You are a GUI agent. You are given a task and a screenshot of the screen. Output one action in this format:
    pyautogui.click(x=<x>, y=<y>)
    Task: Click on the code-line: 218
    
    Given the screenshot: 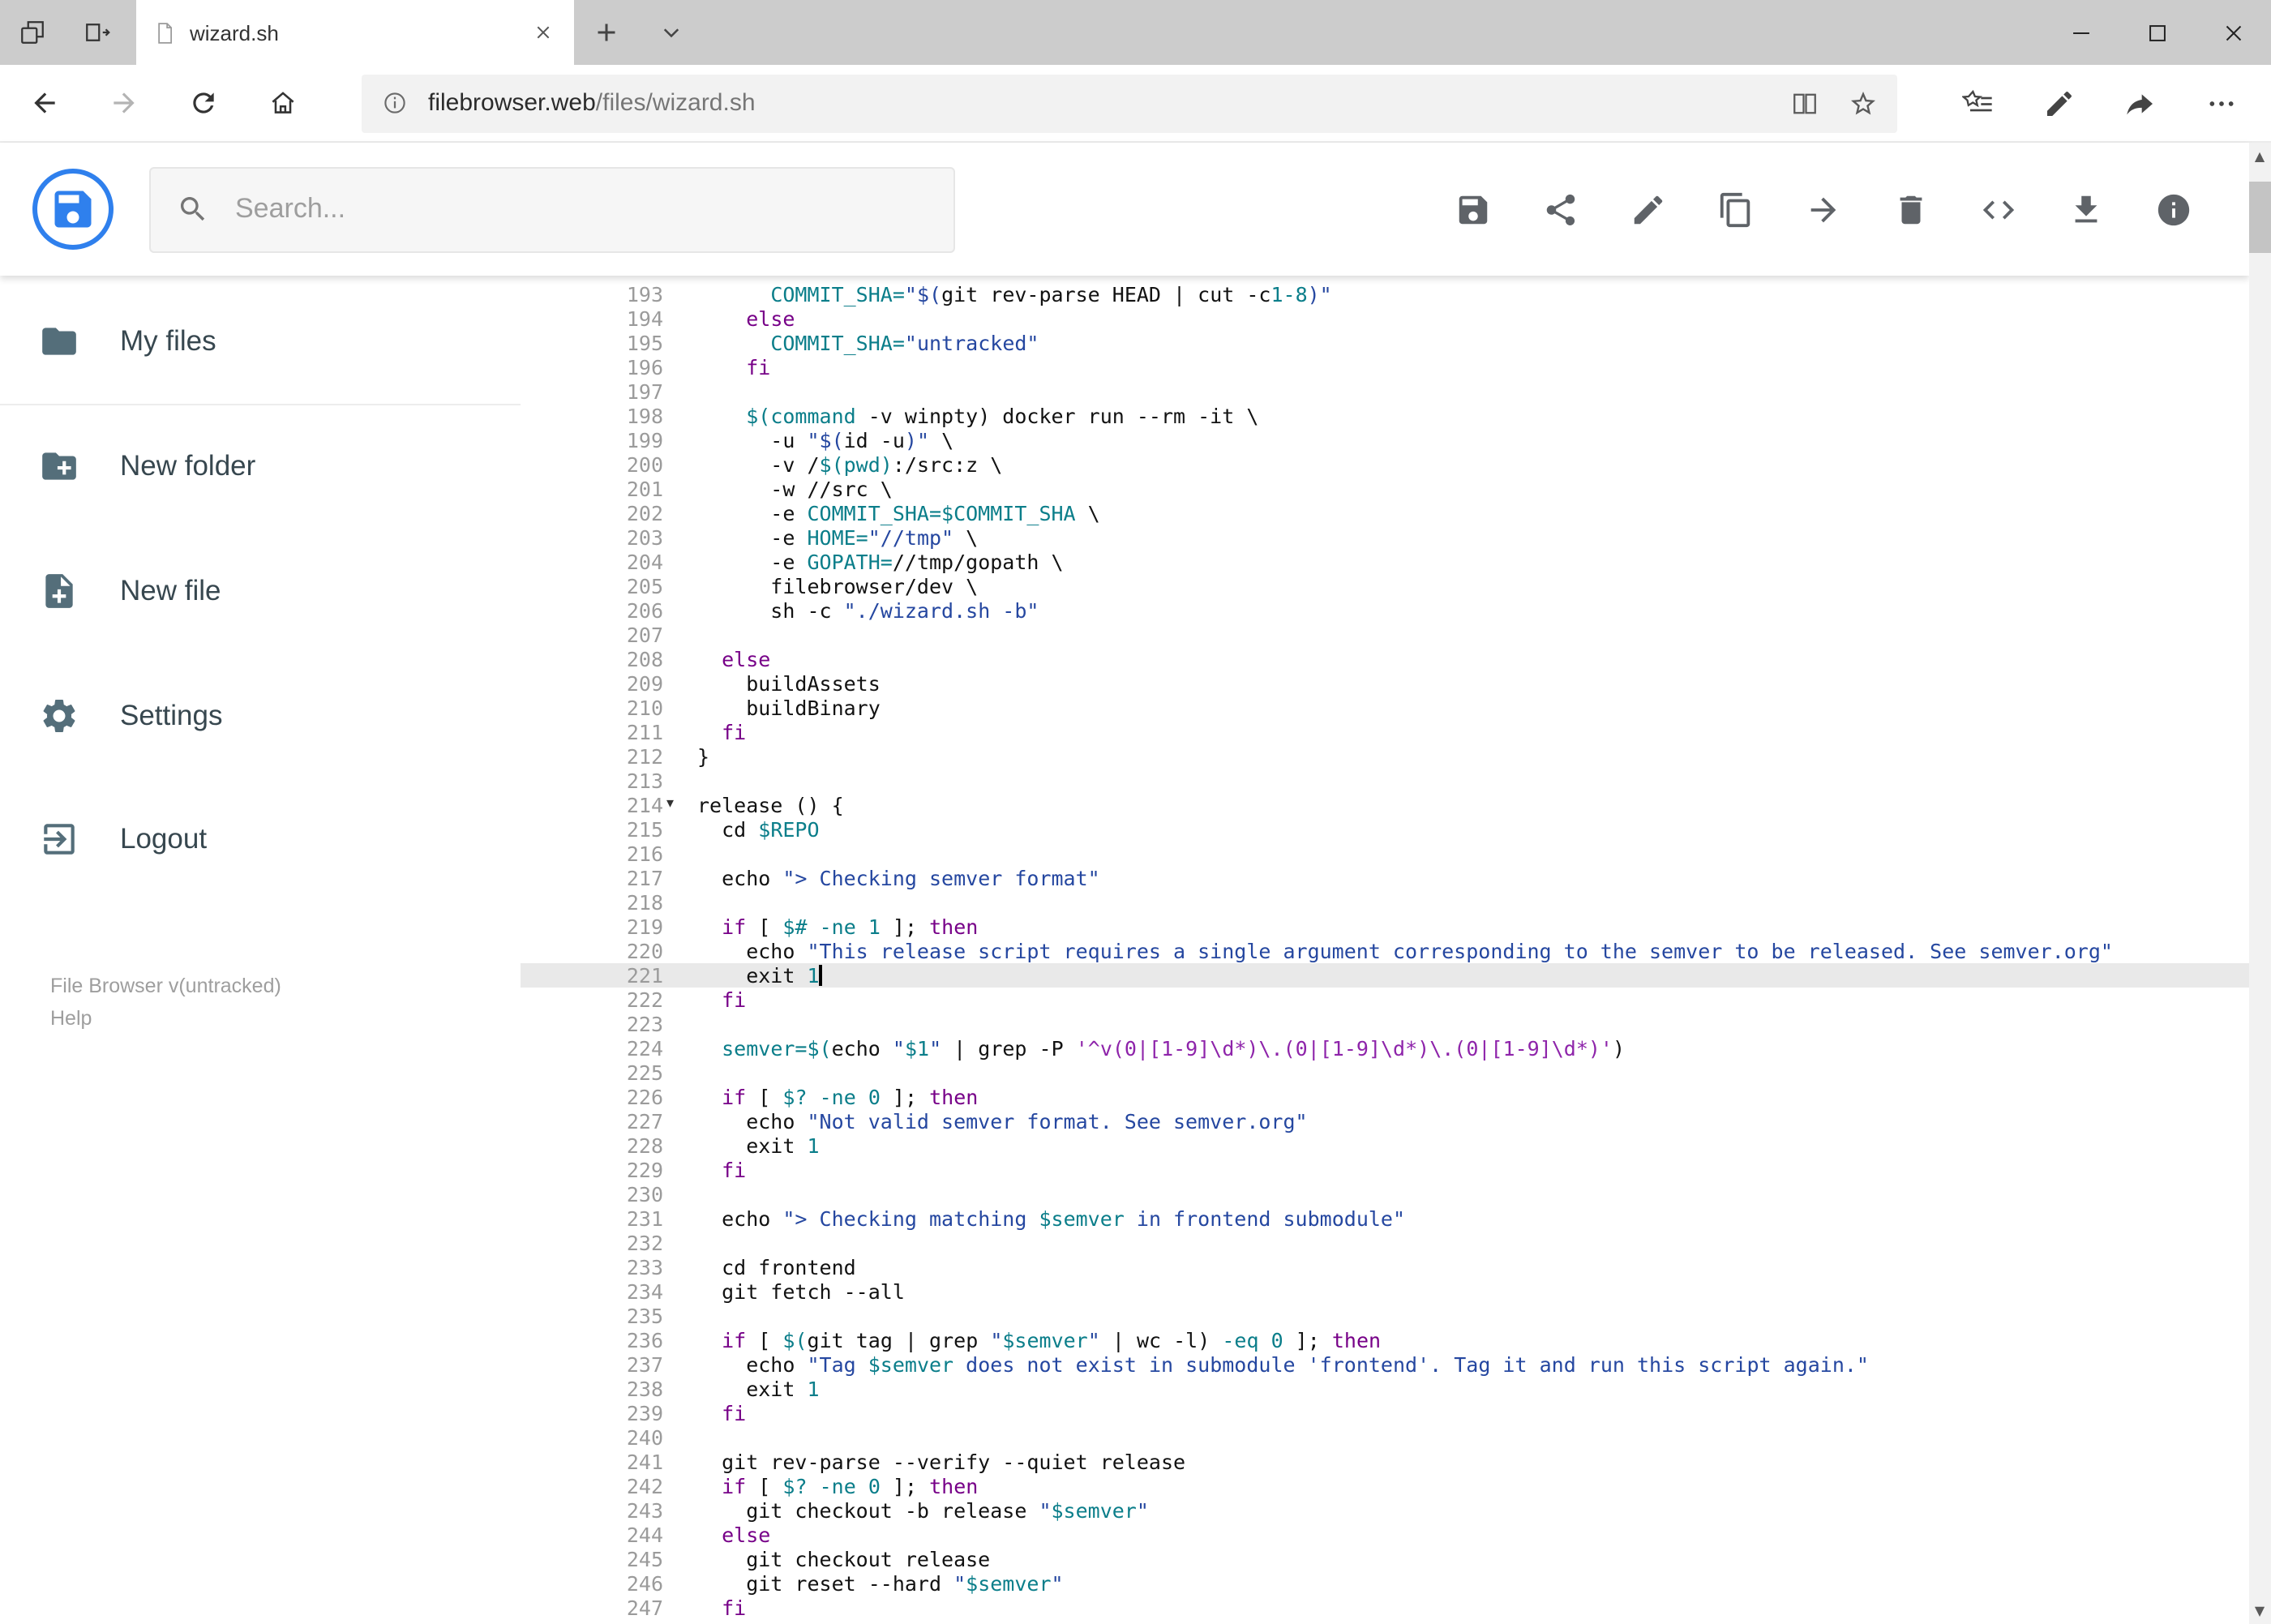 What is the action you would take?
    pyautogui.click(x=1396, y=902)
    